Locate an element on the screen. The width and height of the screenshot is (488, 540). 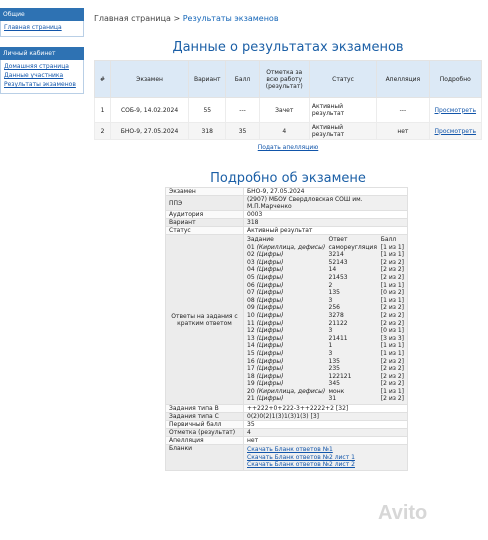
answer-task: 11 (Цифры) is located at coordinates (288, 323).